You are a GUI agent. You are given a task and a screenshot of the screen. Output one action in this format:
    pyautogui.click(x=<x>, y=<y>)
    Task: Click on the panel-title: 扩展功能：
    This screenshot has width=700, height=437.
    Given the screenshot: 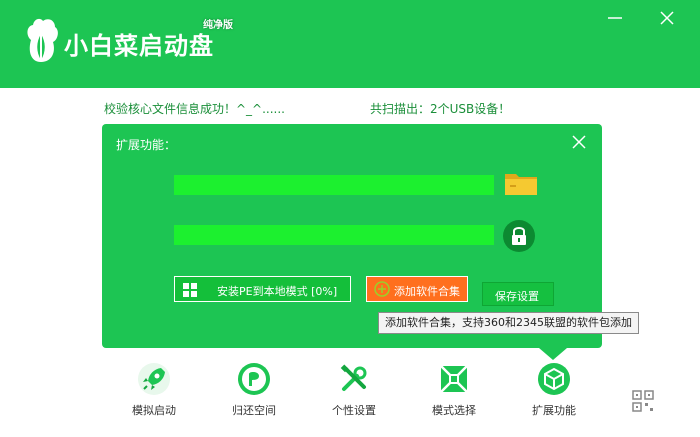 What is the action you would take?
    pyautogui.click(x=146, y=145)
    